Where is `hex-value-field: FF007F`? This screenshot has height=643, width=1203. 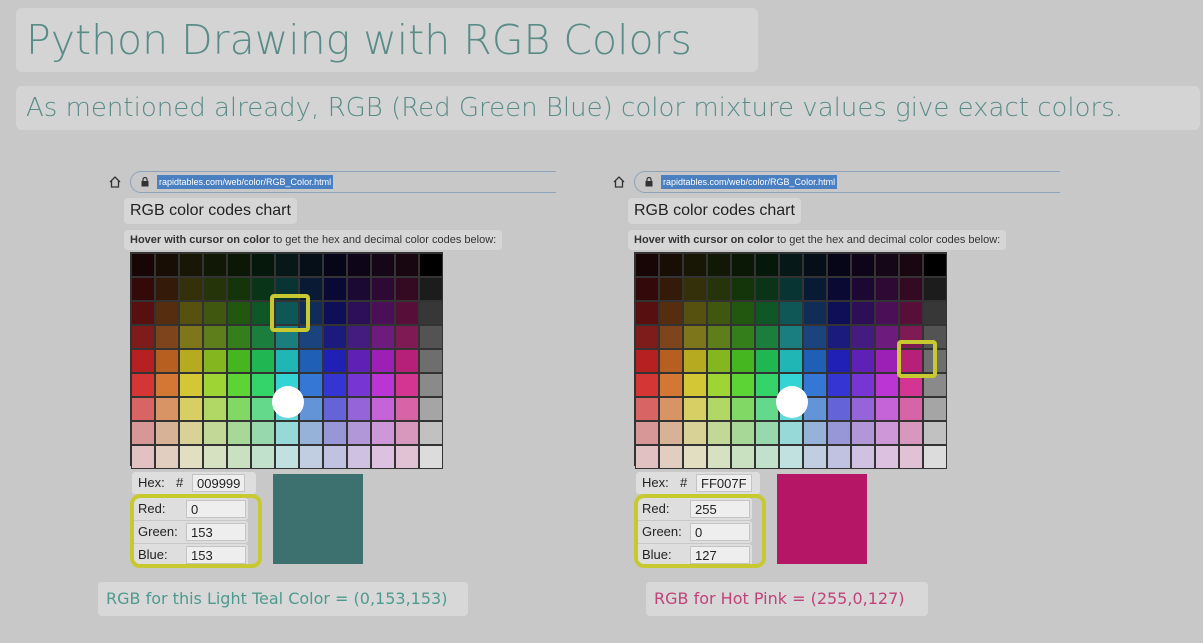
hex-value-field: FF007F is located at coordinates (724, 483).